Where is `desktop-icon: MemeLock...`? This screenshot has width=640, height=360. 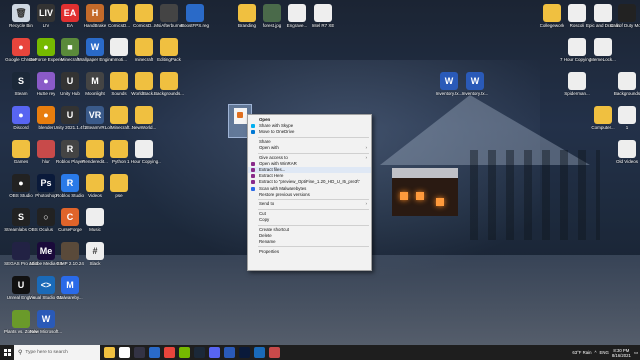 desktop-icon: MemeLock... is located at coordinates (603, 50).